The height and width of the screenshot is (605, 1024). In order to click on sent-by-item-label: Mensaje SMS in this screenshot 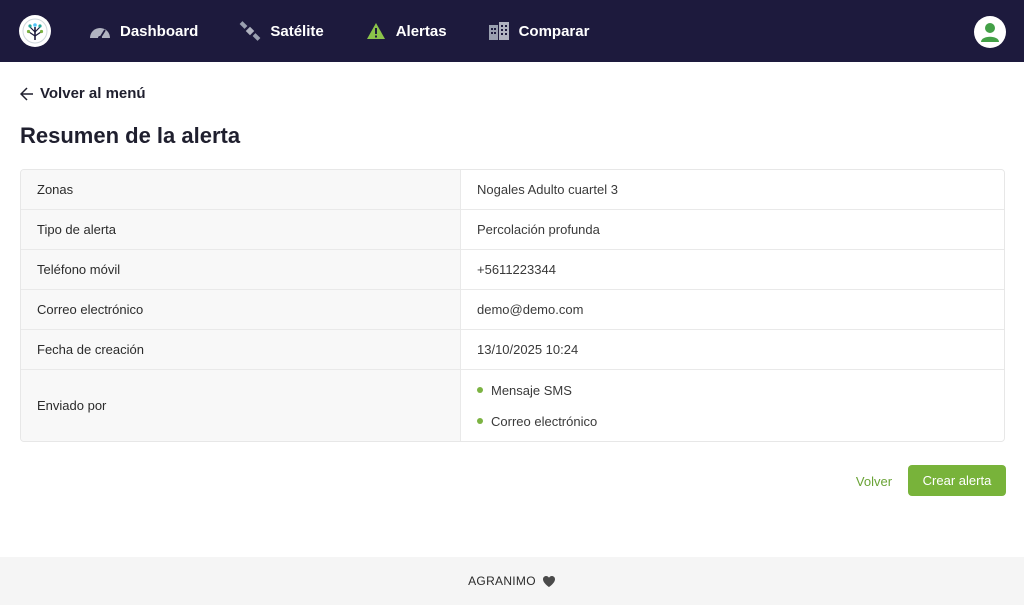, I will do `click(531, 390)`.